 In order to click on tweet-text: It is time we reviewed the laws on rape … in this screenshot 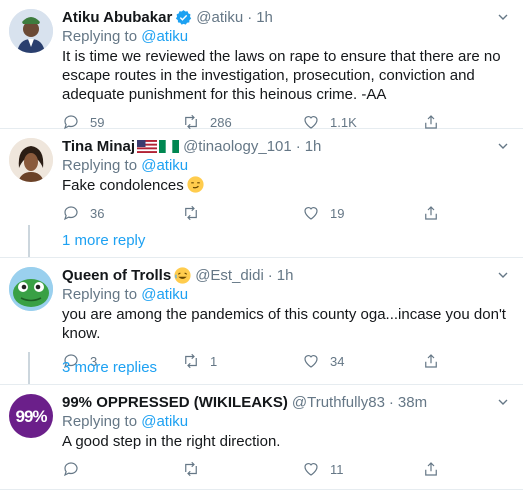, I will do `click(281, 75)`.